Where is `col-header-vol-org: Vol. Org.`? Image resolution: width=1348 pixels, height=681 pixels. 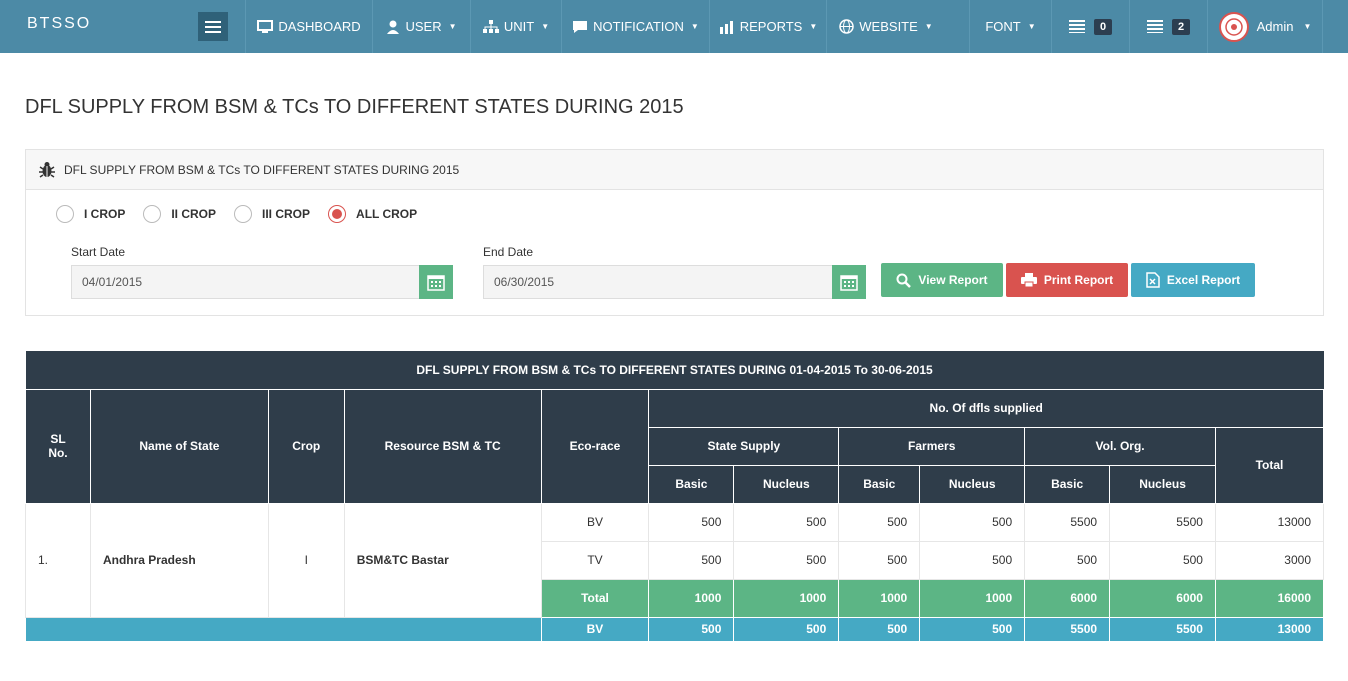
col-header-vol-org: Vol. Org. is located at coordinates (1120, 446).